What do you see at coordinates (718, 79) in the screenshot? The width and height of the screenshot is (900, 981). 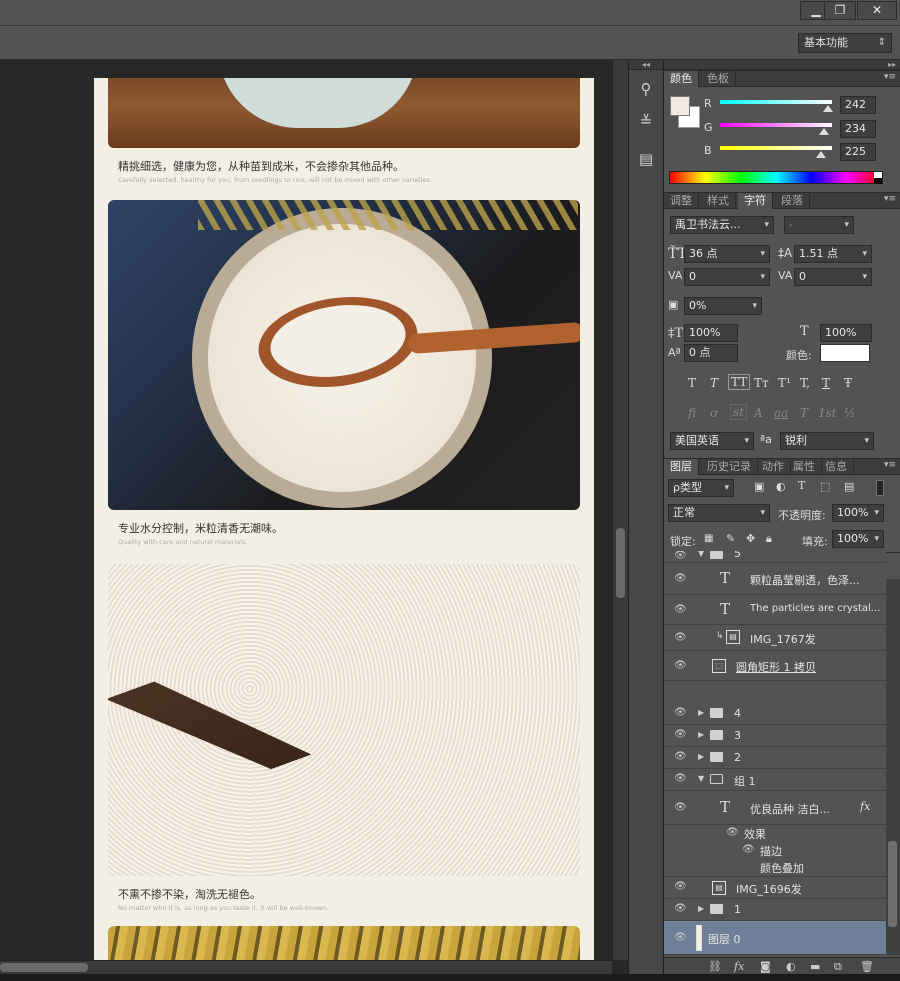 I see `tab-swatches: 色板` at bounding box center [718, 79].